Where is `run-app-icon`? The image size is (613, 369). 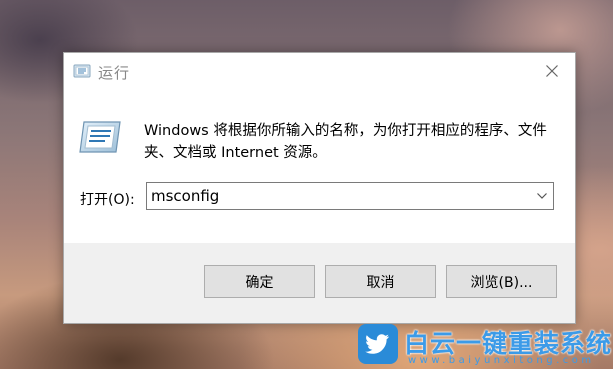 run-app-icon is located at coordinates (82, 71).